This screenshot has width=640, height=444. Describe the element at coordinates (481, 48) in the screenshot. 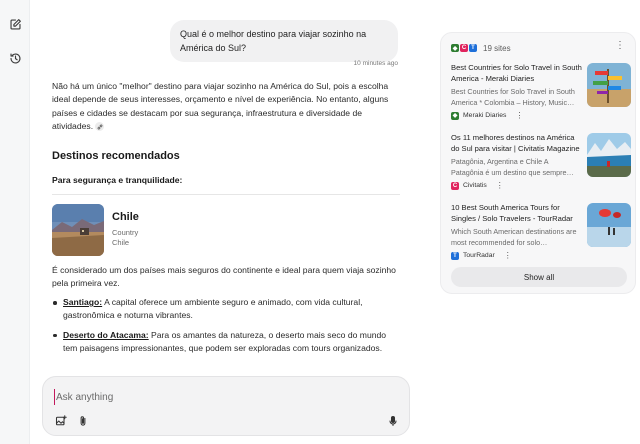

I see `sources-header: ◆ C T 19 sites` at that location.